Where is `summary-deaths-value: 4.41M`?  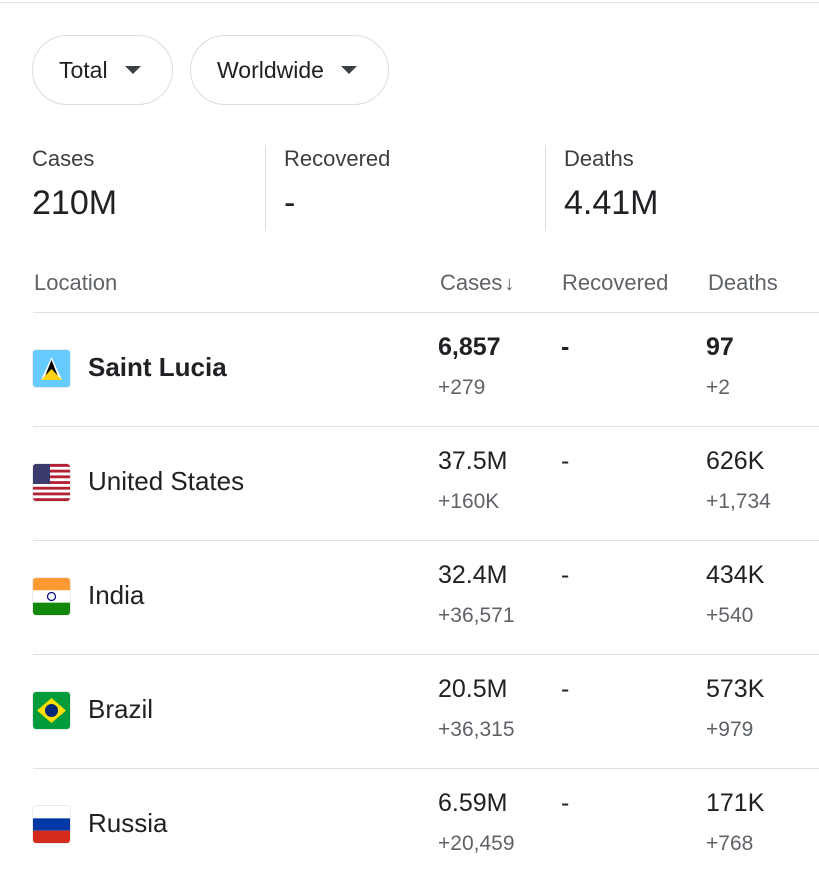 summary-deaths-value: 4.41M is located at coordinates (611, 203).